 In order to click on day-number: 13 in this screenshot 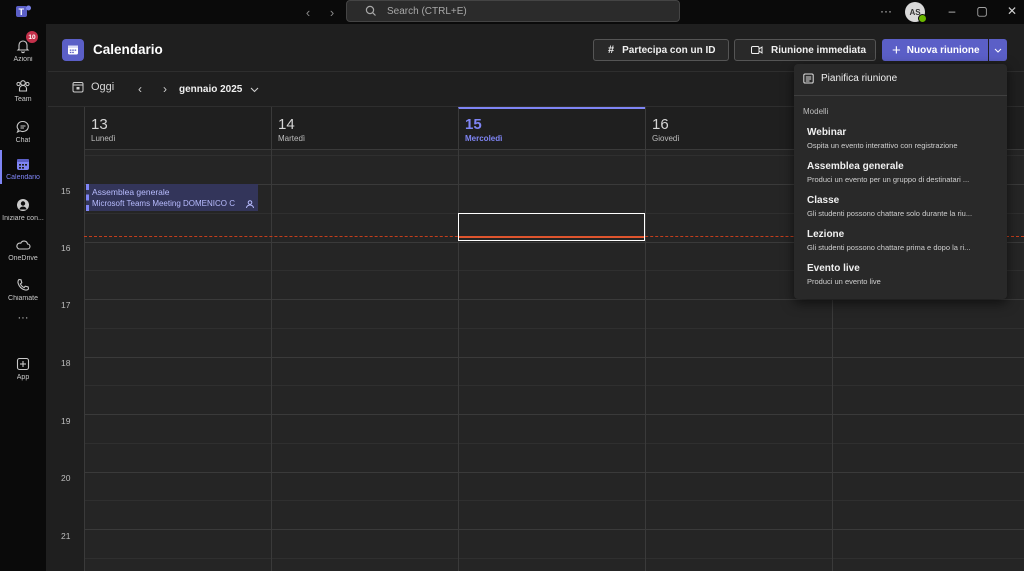, I will do `click(99, 124)`.